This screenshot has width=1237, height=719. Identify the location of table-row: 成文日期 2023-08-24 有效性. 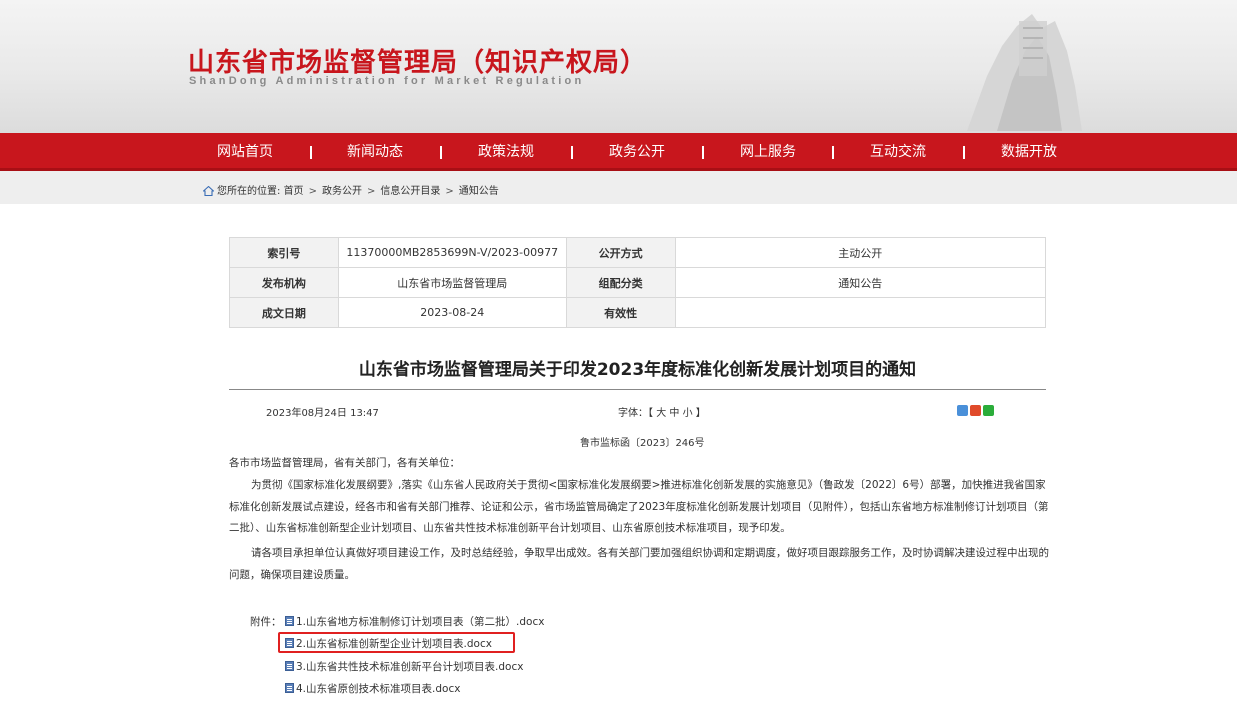
(638, 312).